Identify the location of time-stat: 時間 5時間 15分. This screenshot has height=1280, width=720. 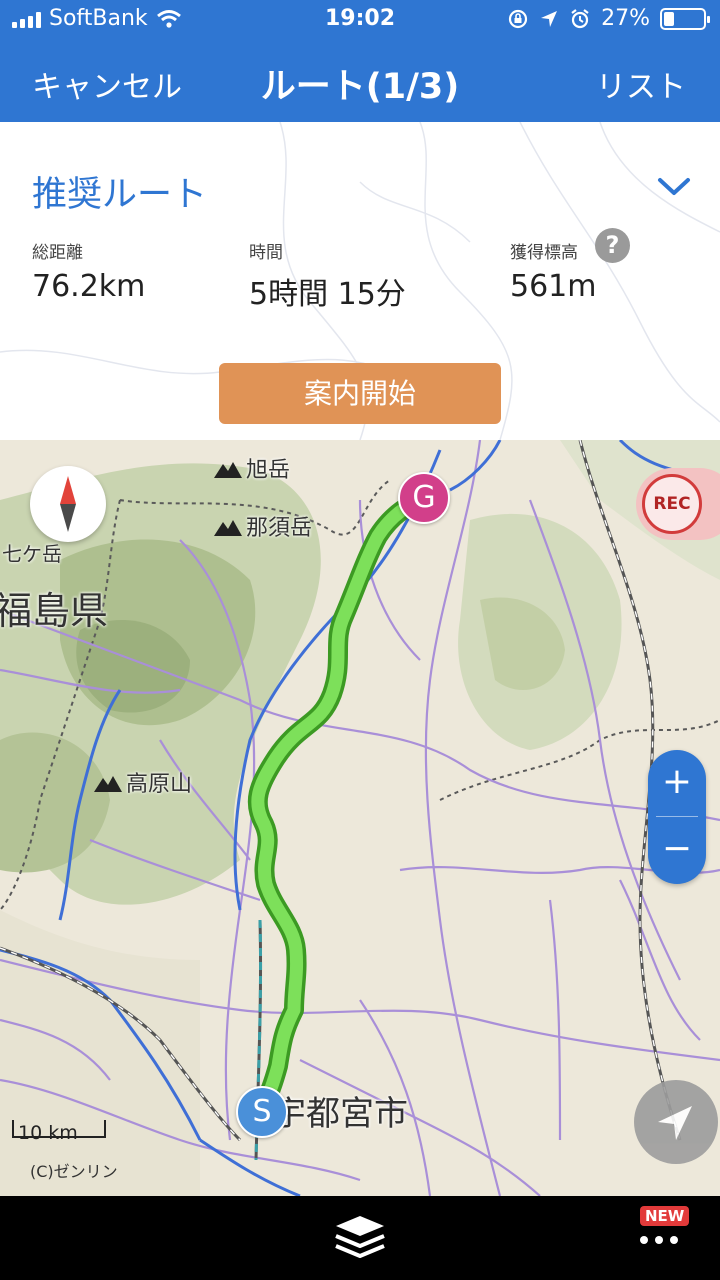
(327, 275).